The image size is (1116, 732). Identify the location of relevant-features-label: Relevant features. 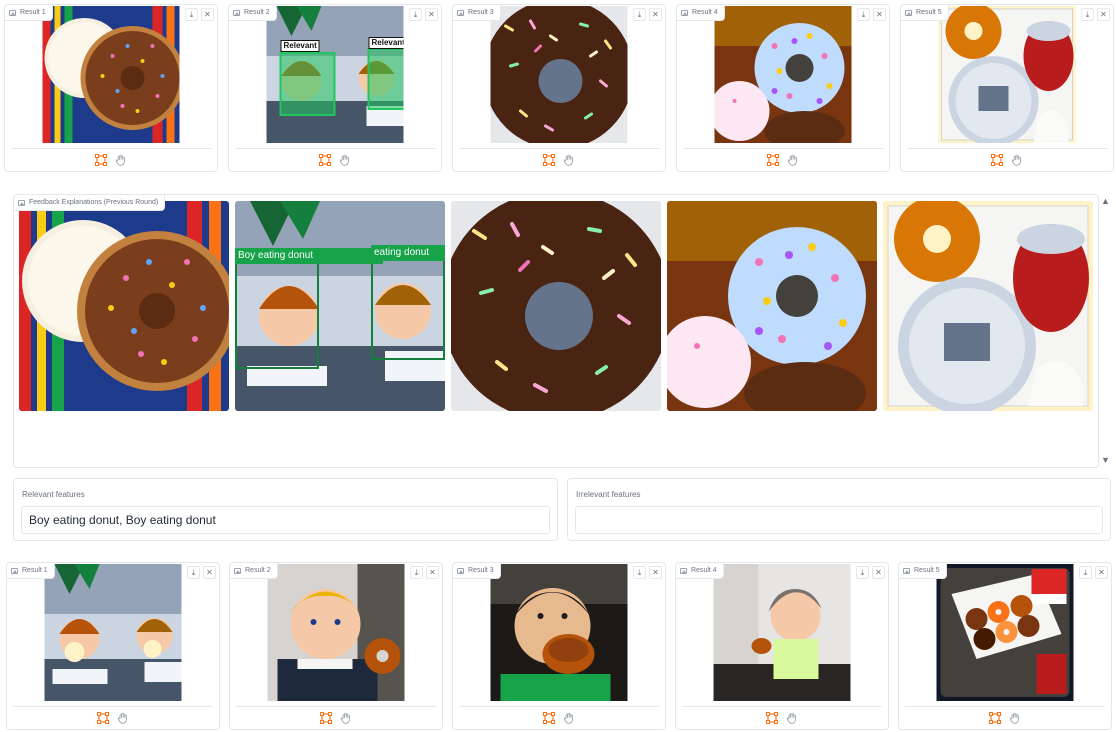
(53, 494).